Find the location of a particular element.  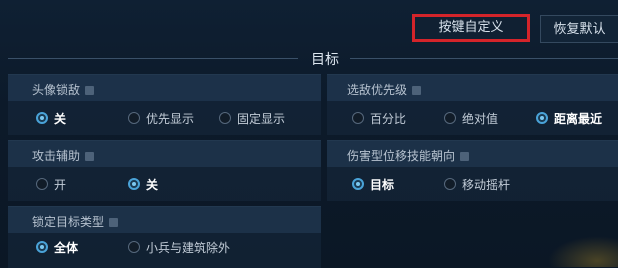

custom-keys-button: 按键自定义 is located at coordinates (471, 28).